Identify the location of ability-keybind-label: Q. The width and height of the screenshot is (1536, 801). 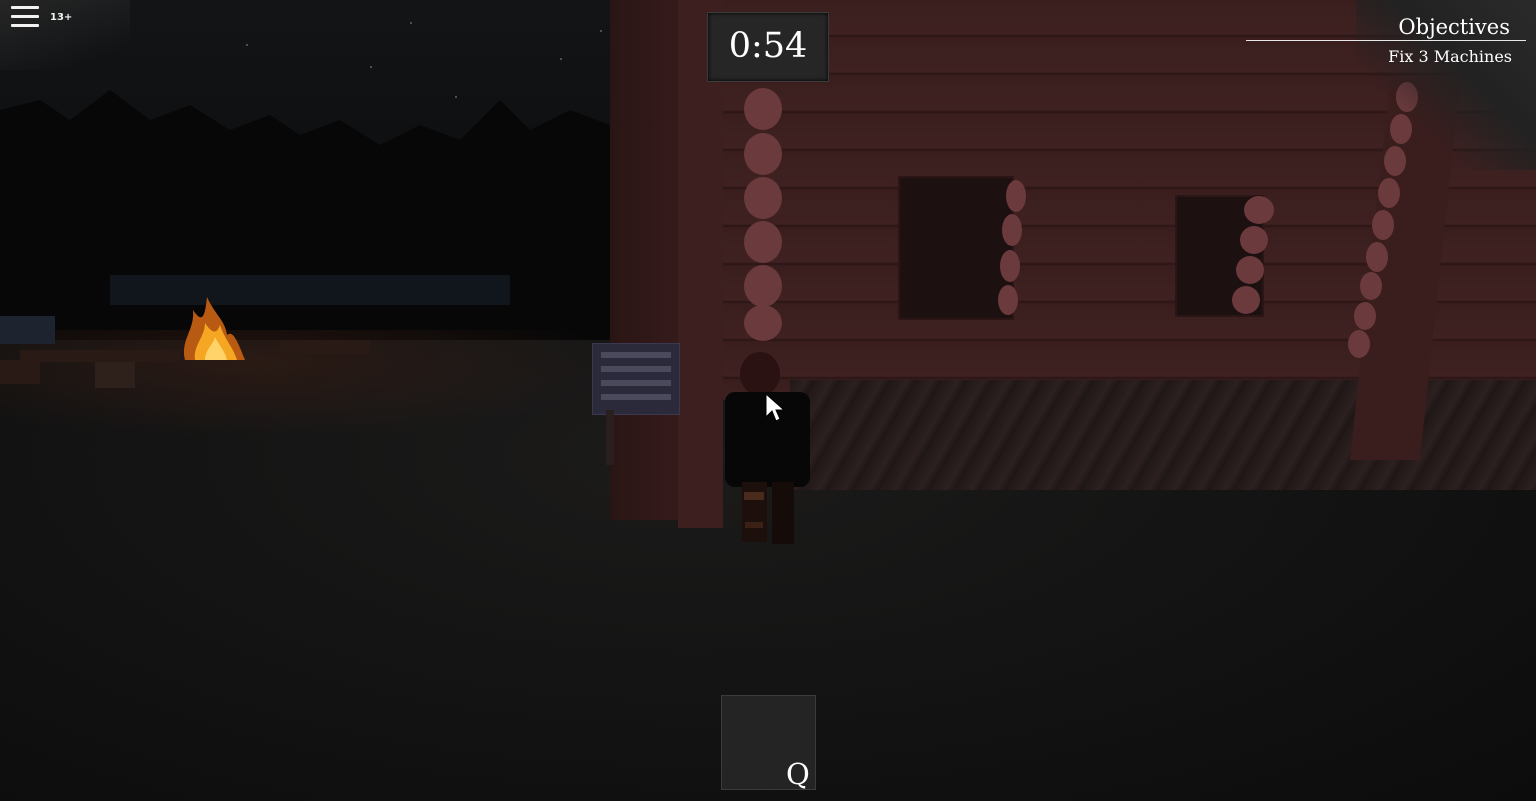
(798, 774).